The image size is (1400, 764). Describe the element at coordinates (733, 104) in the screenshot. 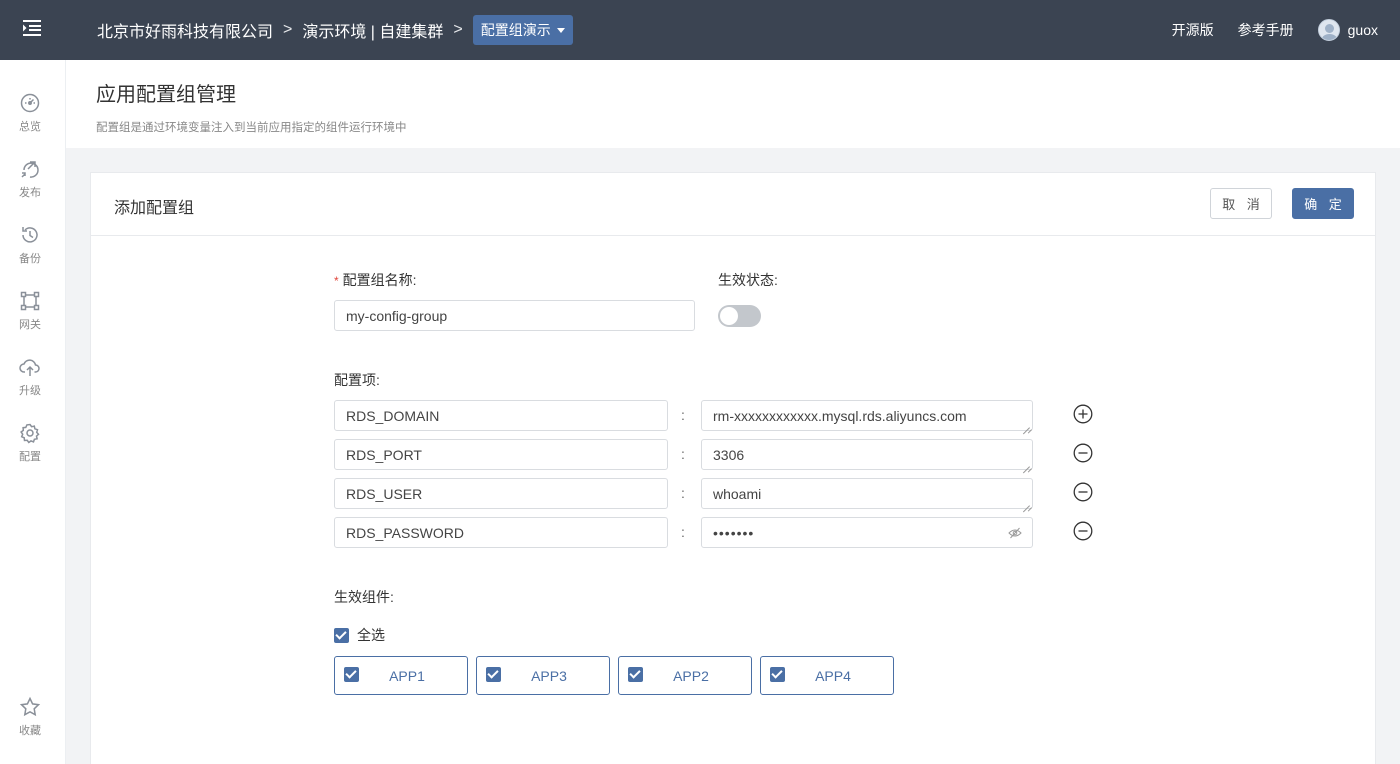

I see `page-header: 应用配置组管理 配置组是通过环境变量注入到当前应用指定的组件运行环境中` at that location.